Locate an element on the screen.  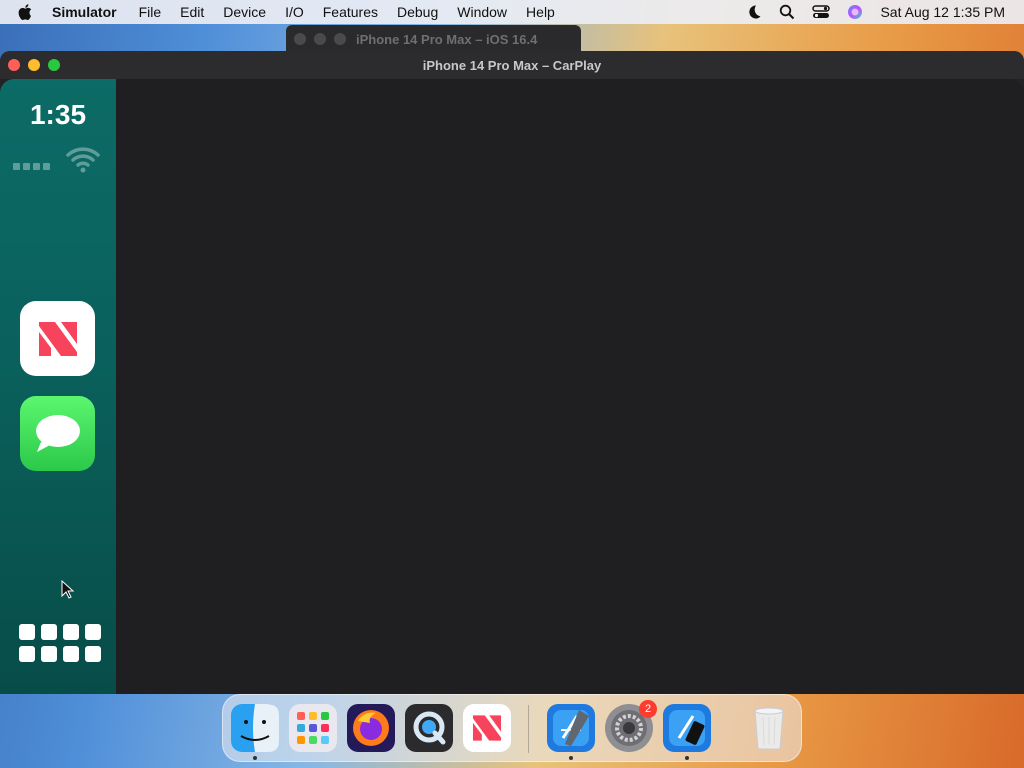
quicktime-icon is located at coordinates (429, 728).